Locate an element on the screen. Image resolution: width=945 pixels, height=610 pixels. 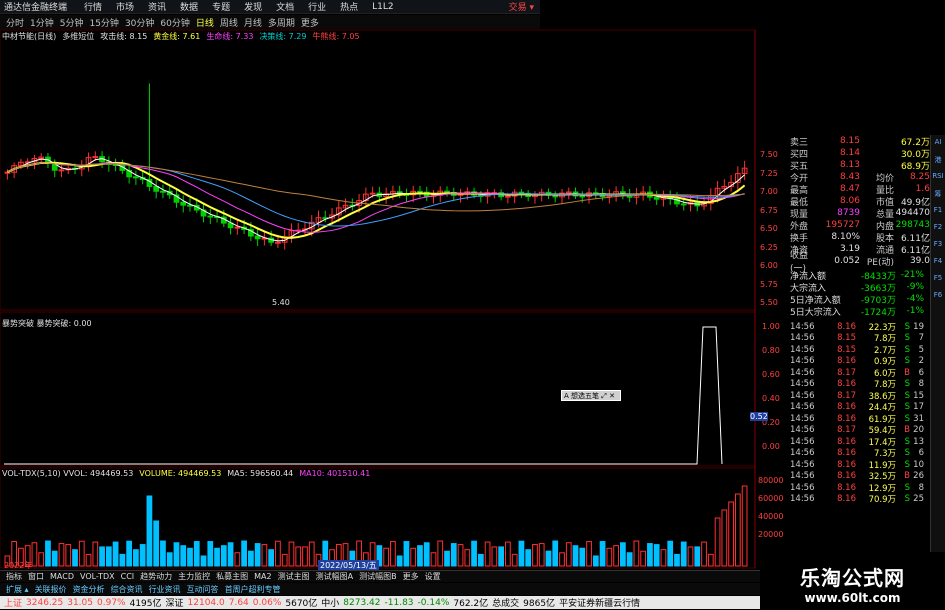
quote-value: 8.47 is located at coordinates (849, 189).